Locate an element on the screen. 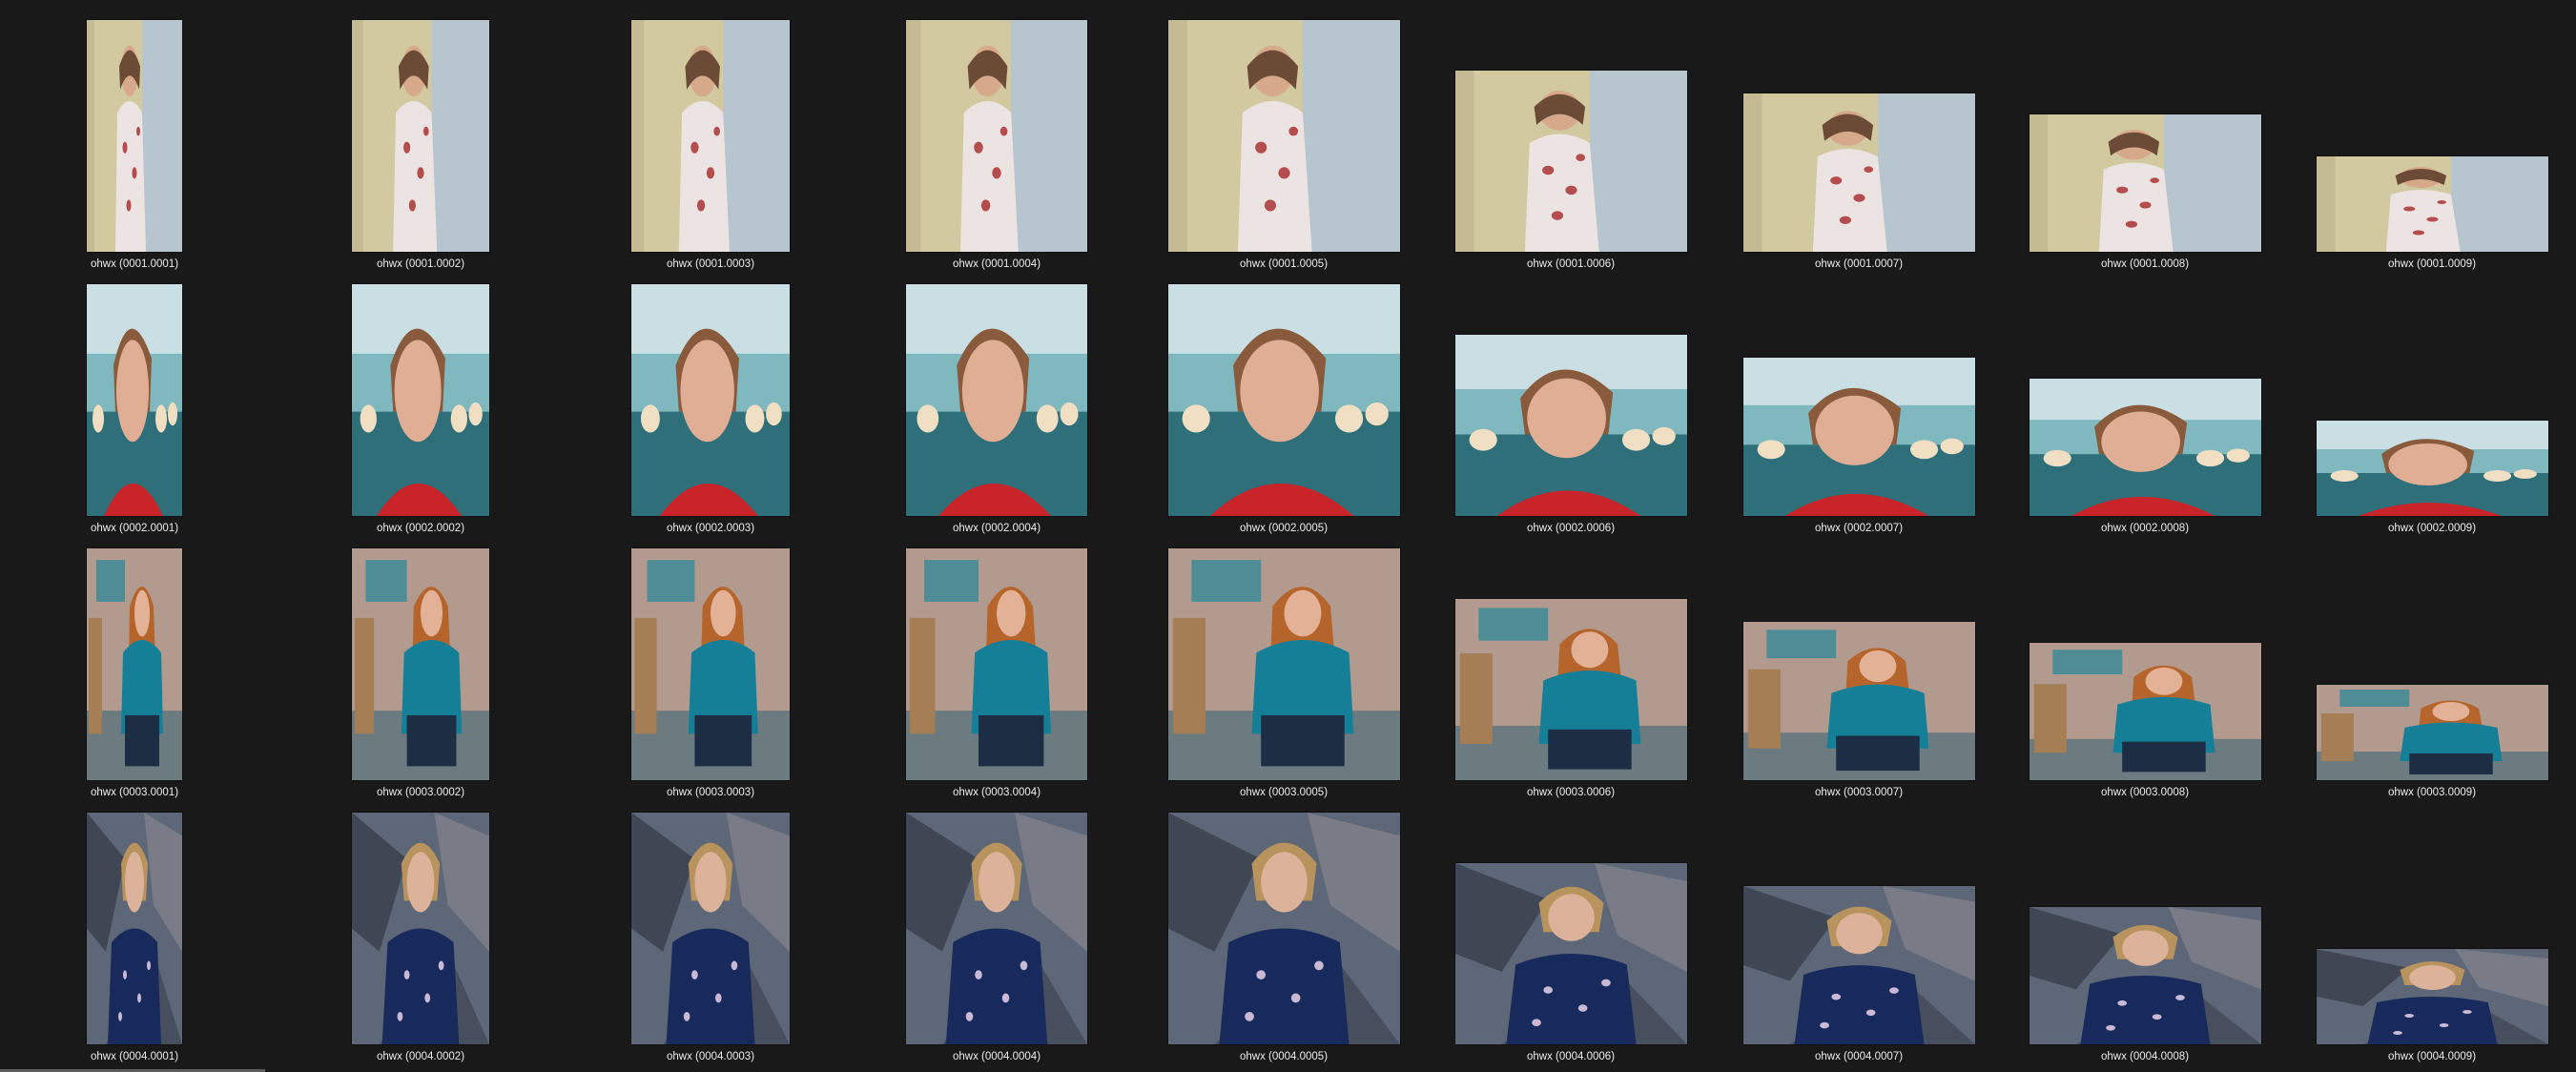 The width and height of the screenshot is (2576, 1072). file-name-label: ohwx (0004.0004) is located at coordinates (996, 1056).